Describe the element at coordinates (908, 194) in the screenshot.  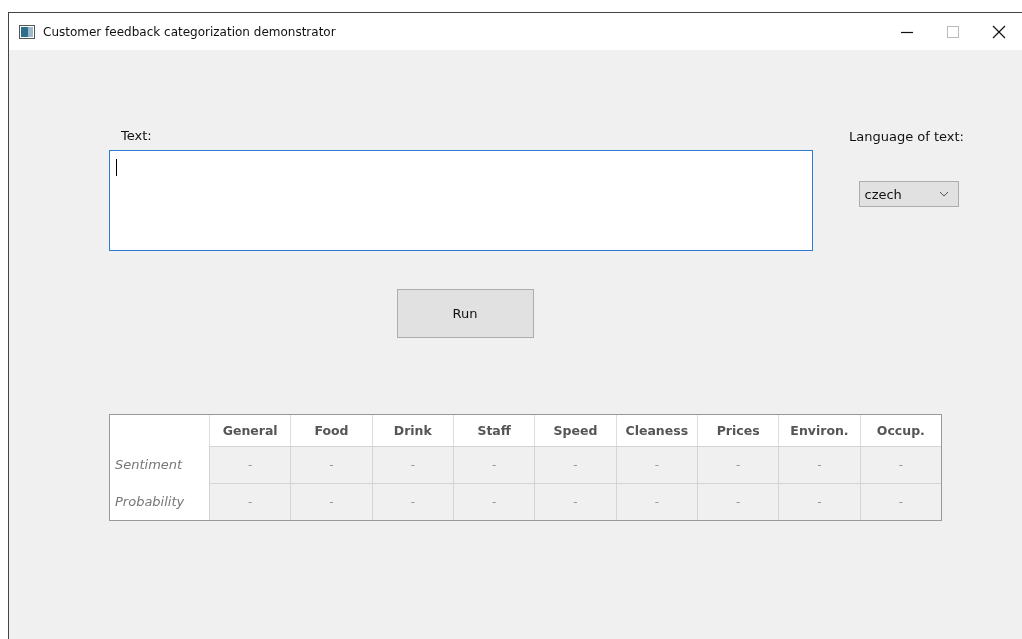
I see `language-dropdown: czech` at that location.